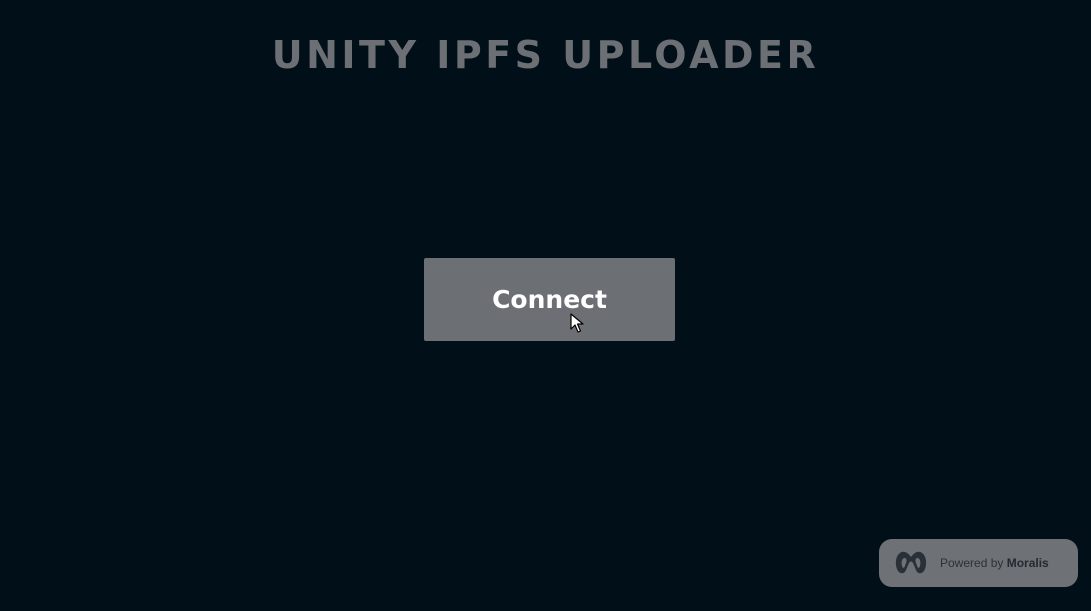  Describe the element at coordinates (911, 562) in the screenshot. I see `moralis-logo-icon` at that location.